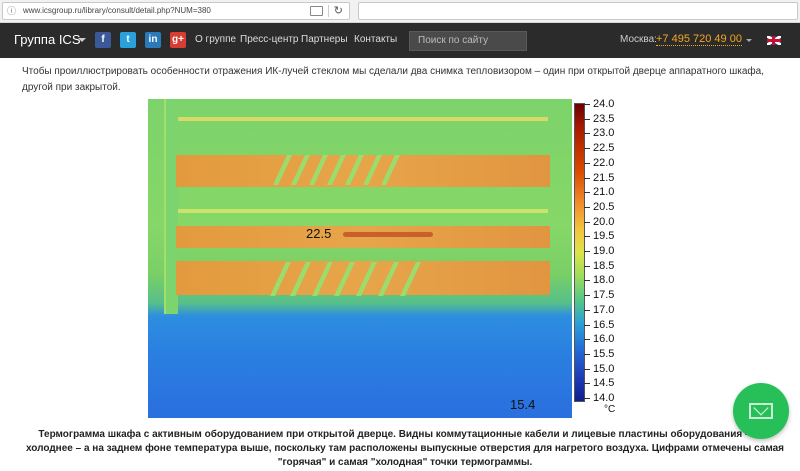  Describe the element at coordinates (604, 104) in the screenshot. I see `scale-tick-label: 24.0` at that location.